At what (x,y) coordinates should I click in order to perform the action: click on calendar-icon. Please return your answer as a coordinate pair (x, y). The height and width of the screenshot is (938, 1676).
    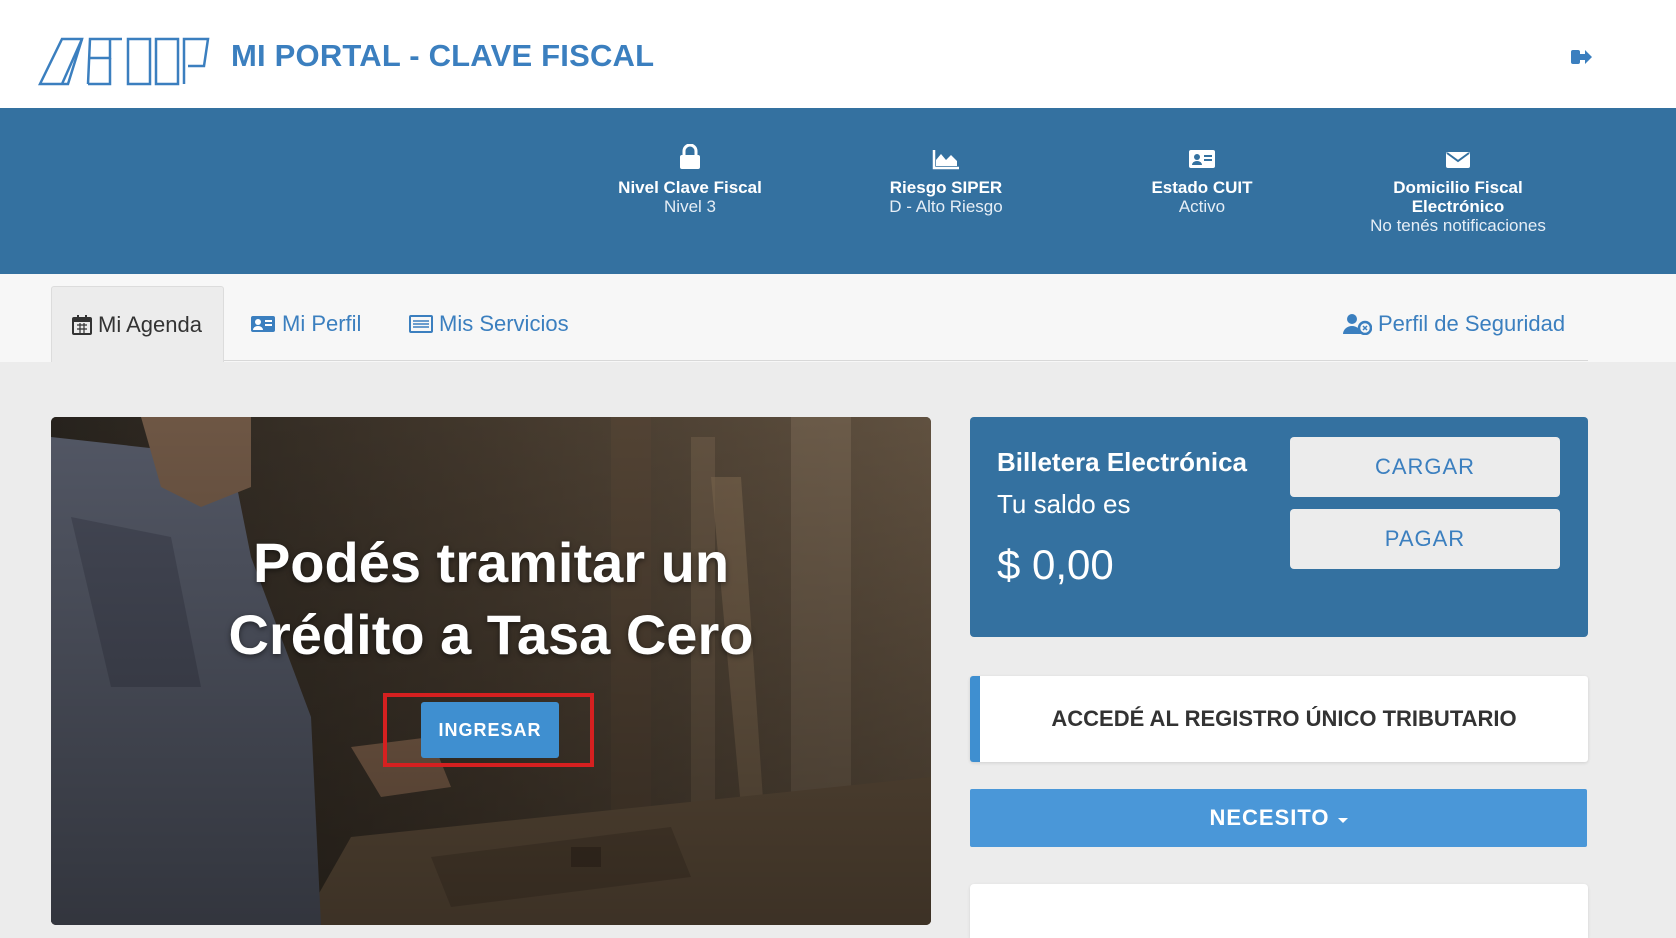
    Looking at the image, I should click on (82, 324).